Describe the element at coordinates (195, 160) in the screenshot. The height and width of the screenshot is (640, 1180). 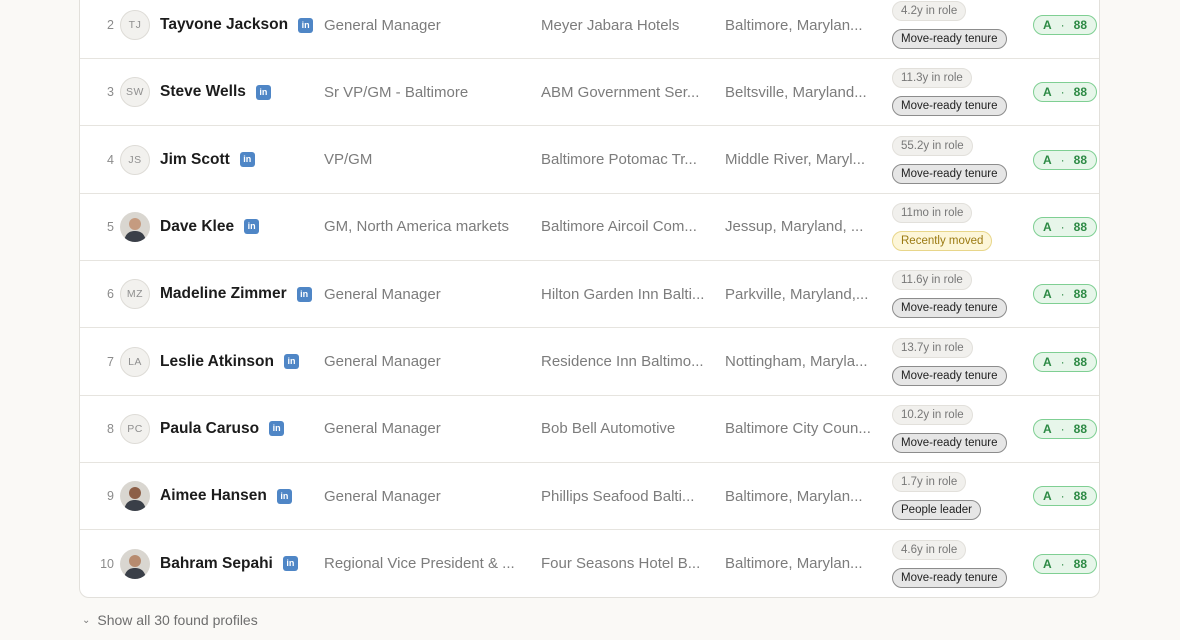
I see `person-name: Jim Scott` at that location.